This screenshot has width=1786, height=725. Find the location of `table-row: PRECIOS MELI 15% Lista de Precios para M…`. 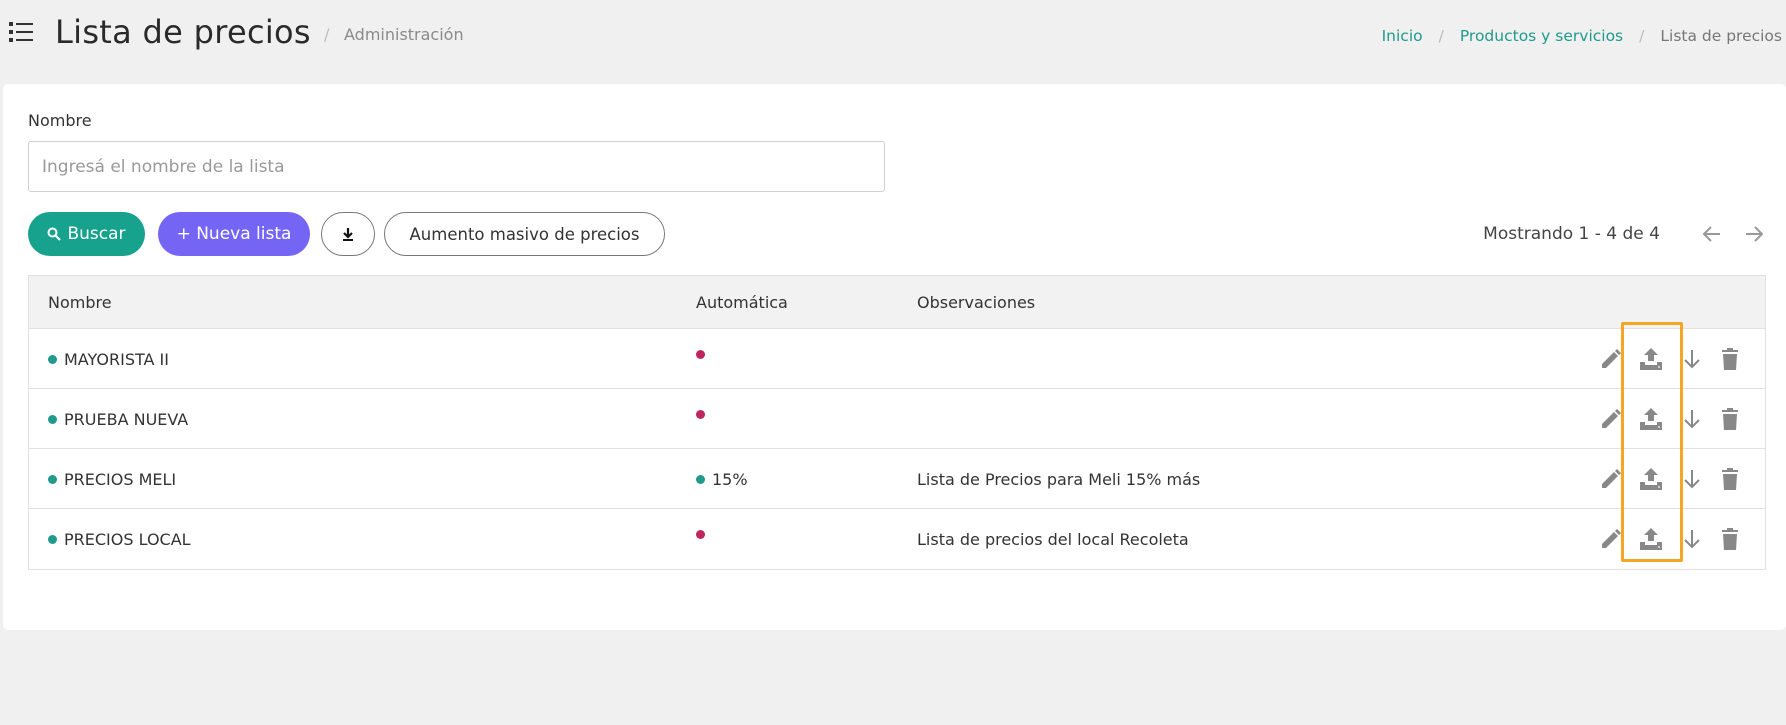

table-row: PRECIOS MELI 15% Lista de Precios para M… is located at coordinates (897, 479).